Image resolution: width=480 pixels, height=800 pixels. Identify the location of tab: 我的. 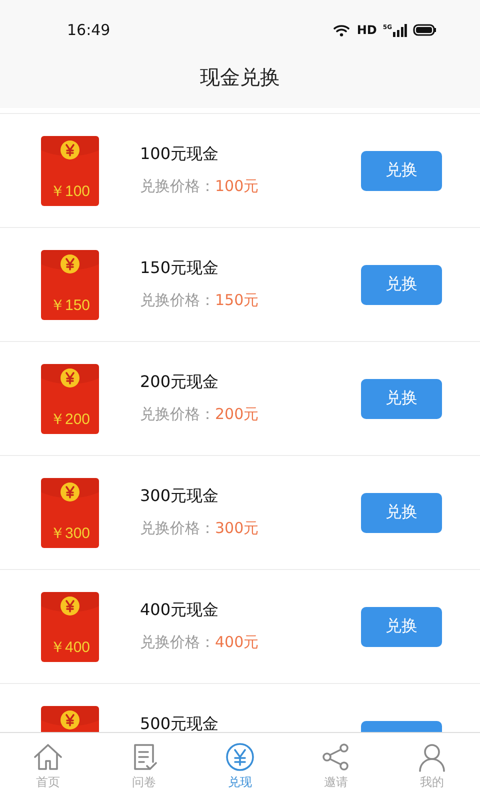
(432, 766).